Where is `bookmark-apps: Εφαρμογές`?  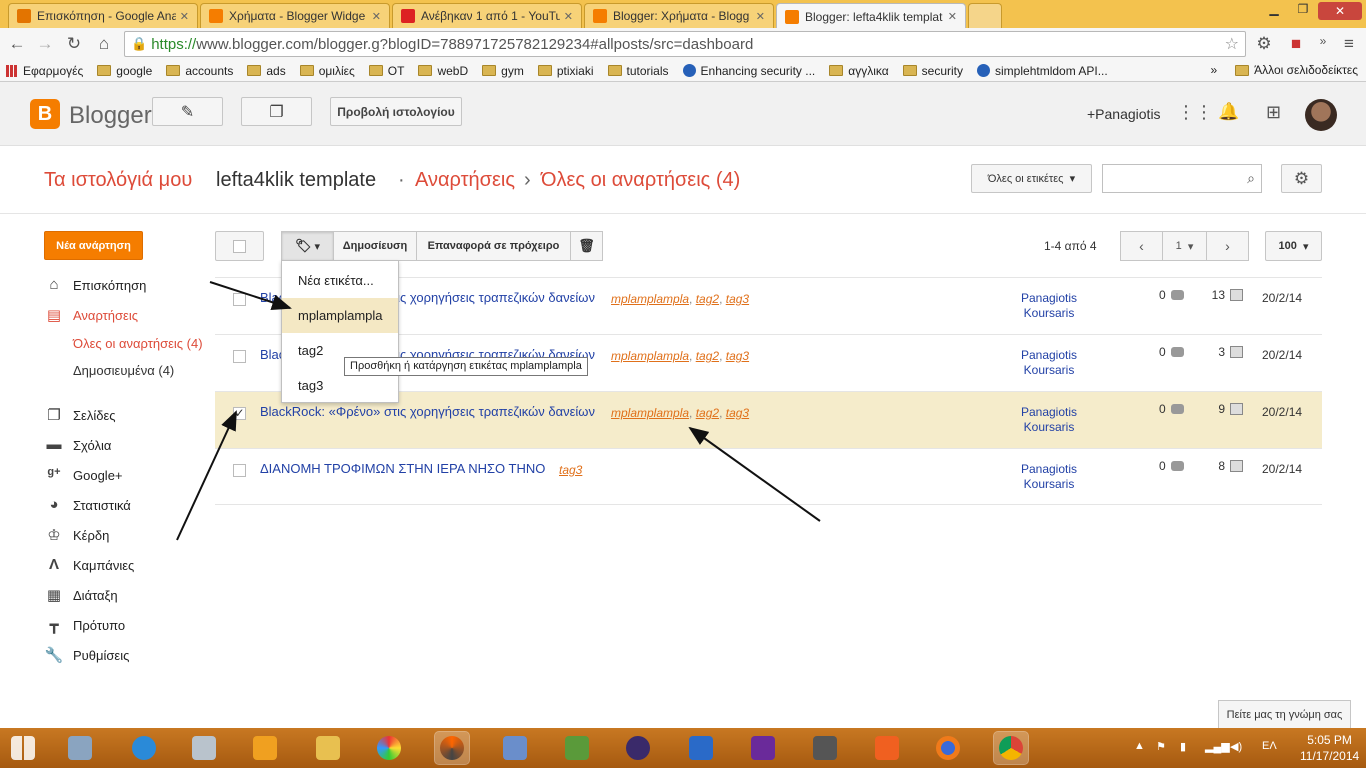 bookmark-apps: Εφαρμογές is located at coordinates (44, 71).